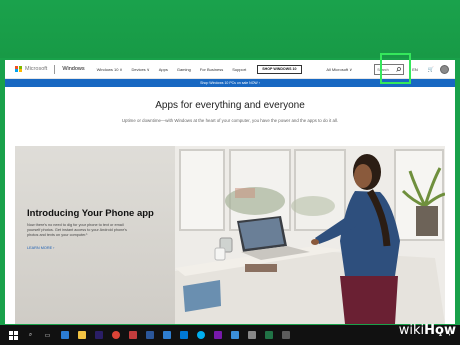 The width and height of the screenshot is (460, 345). I want to click on nav-item-windows10: Windows 10 ∨, so click(110, 69).